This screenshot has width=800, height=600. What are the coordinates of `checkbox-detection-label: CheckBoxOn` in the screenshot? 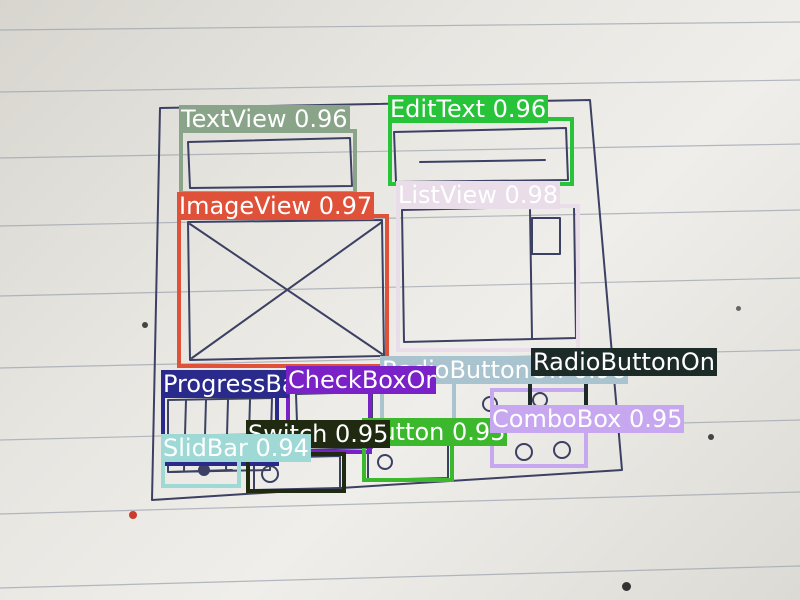 It's located at (361, 380).